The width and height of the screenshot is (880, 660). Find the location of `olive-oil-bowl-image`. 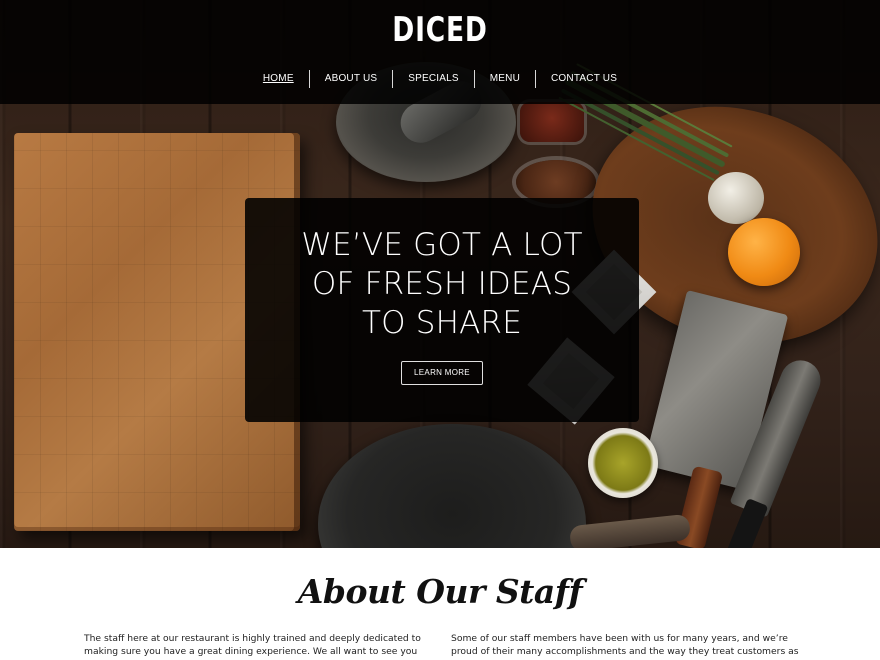

olive-oil-bowl-image is located at coordinates (623, 463).